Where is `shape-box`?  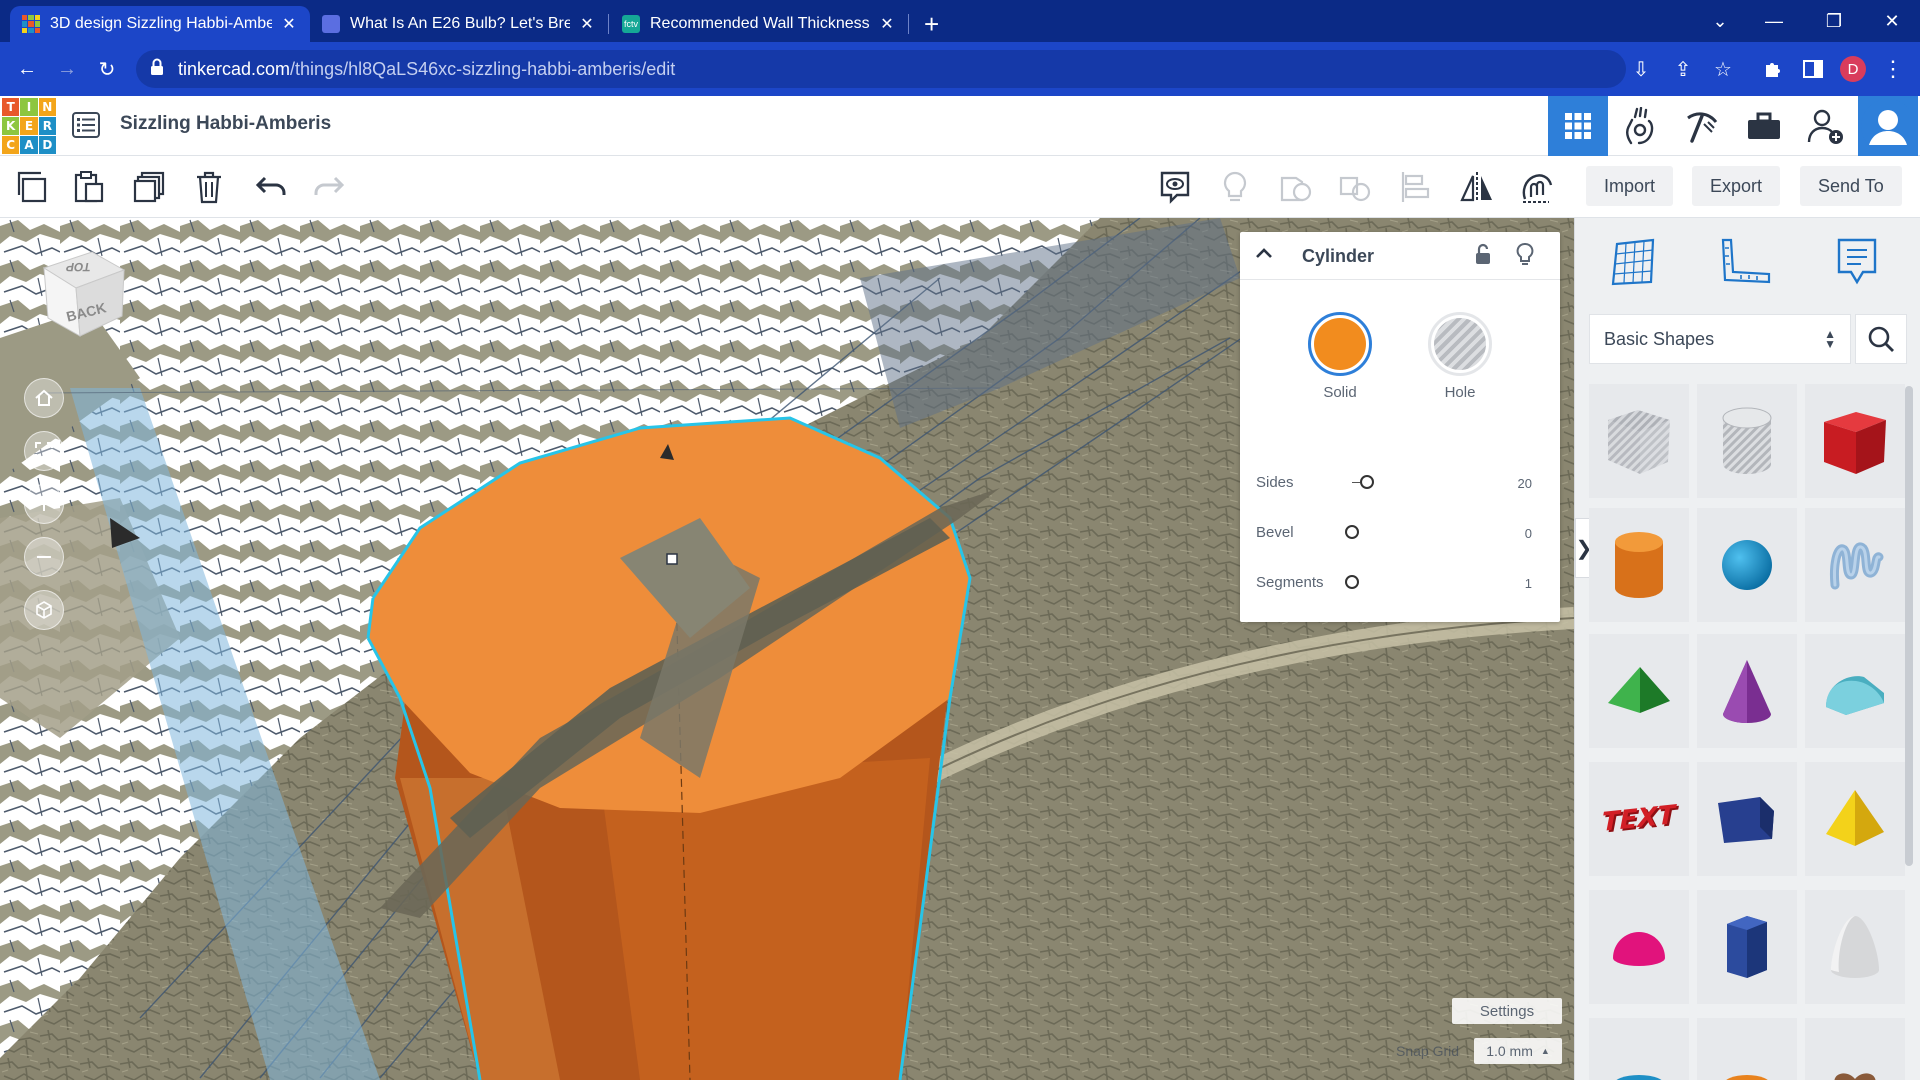 shape-box is located at coordinates (1855, 441).